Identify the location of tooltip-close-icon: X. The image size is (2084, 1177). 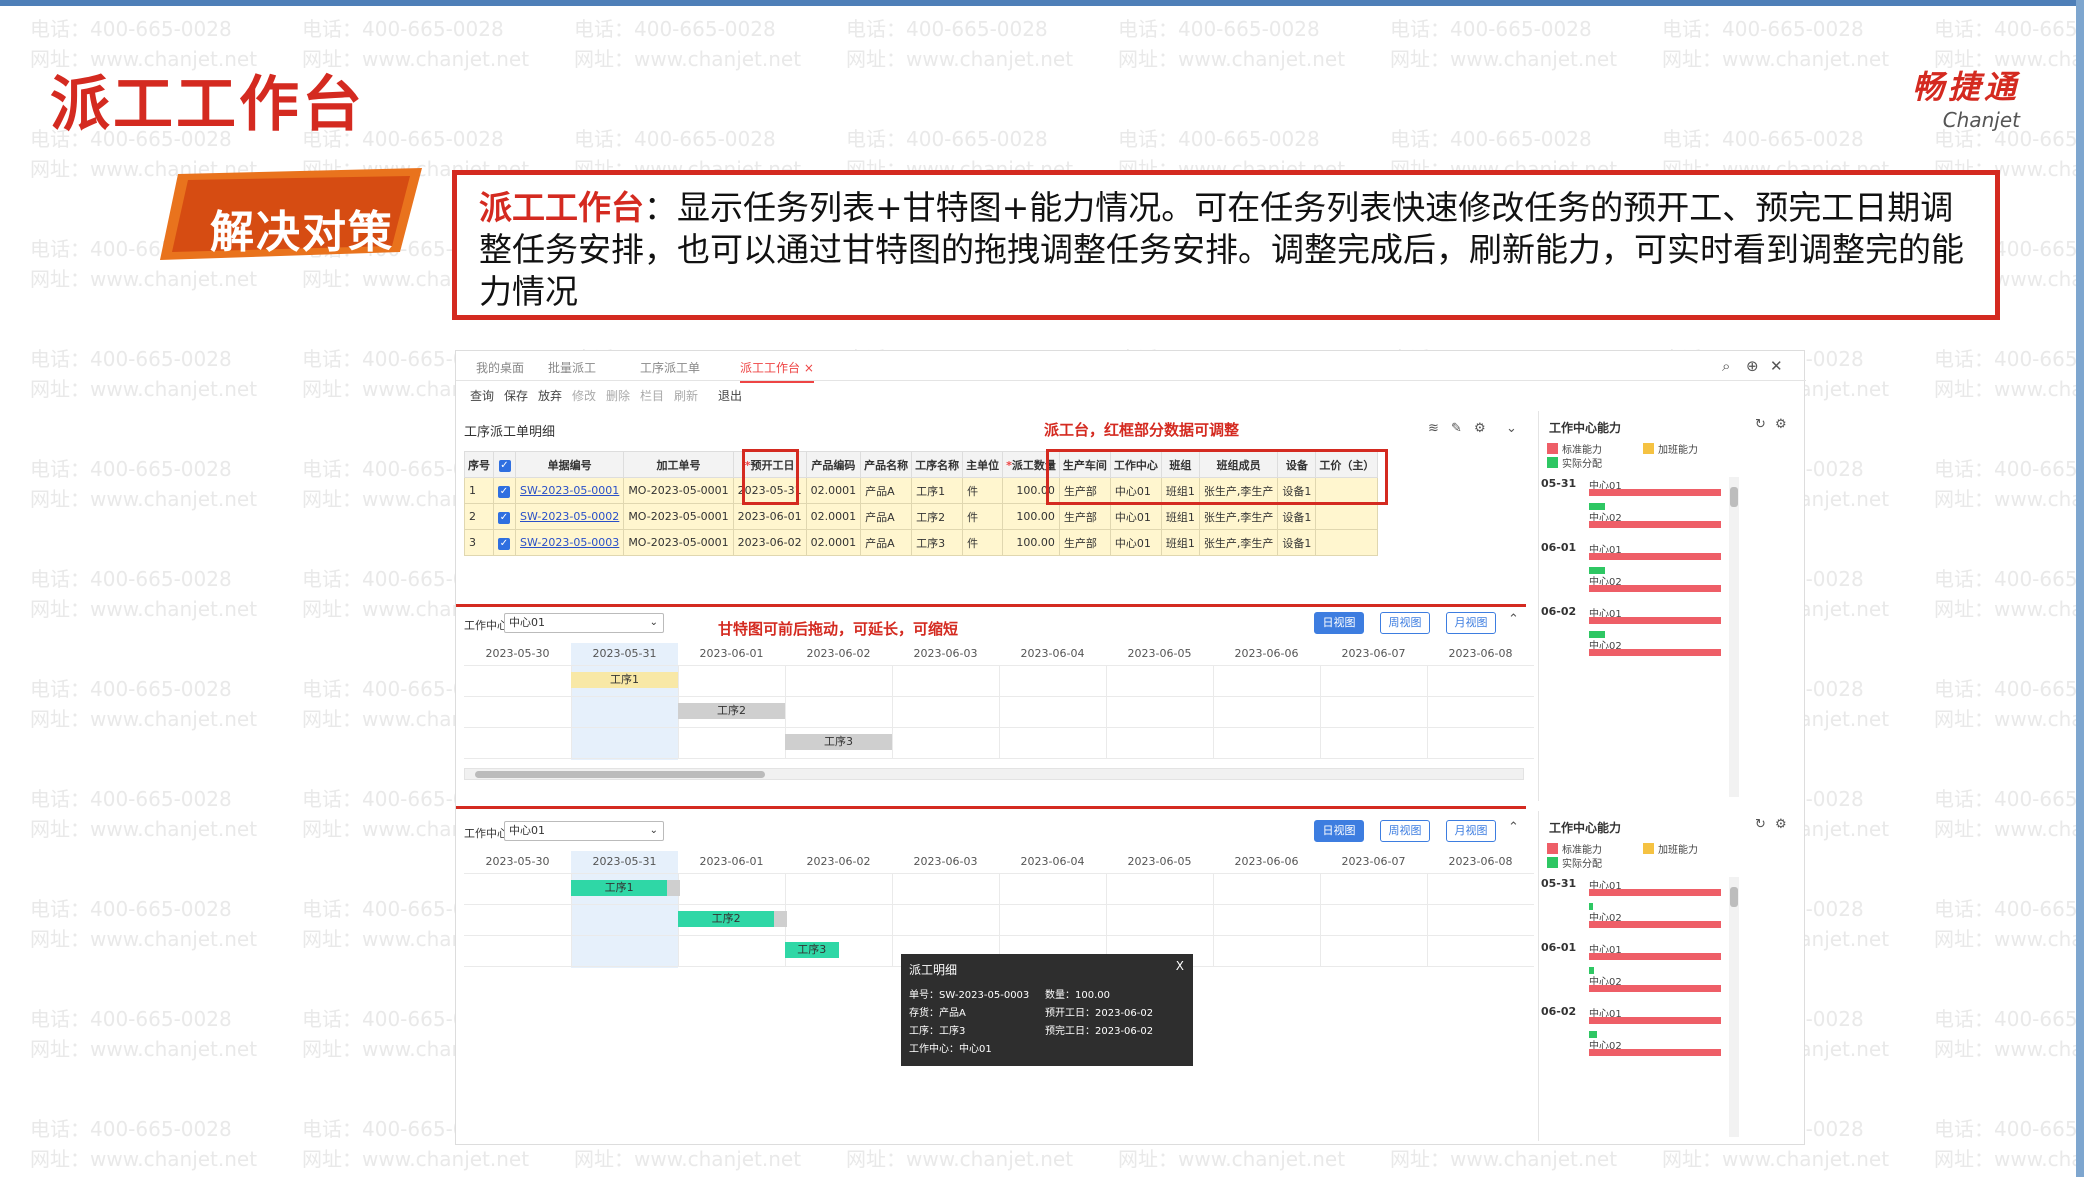
(1180, 966).